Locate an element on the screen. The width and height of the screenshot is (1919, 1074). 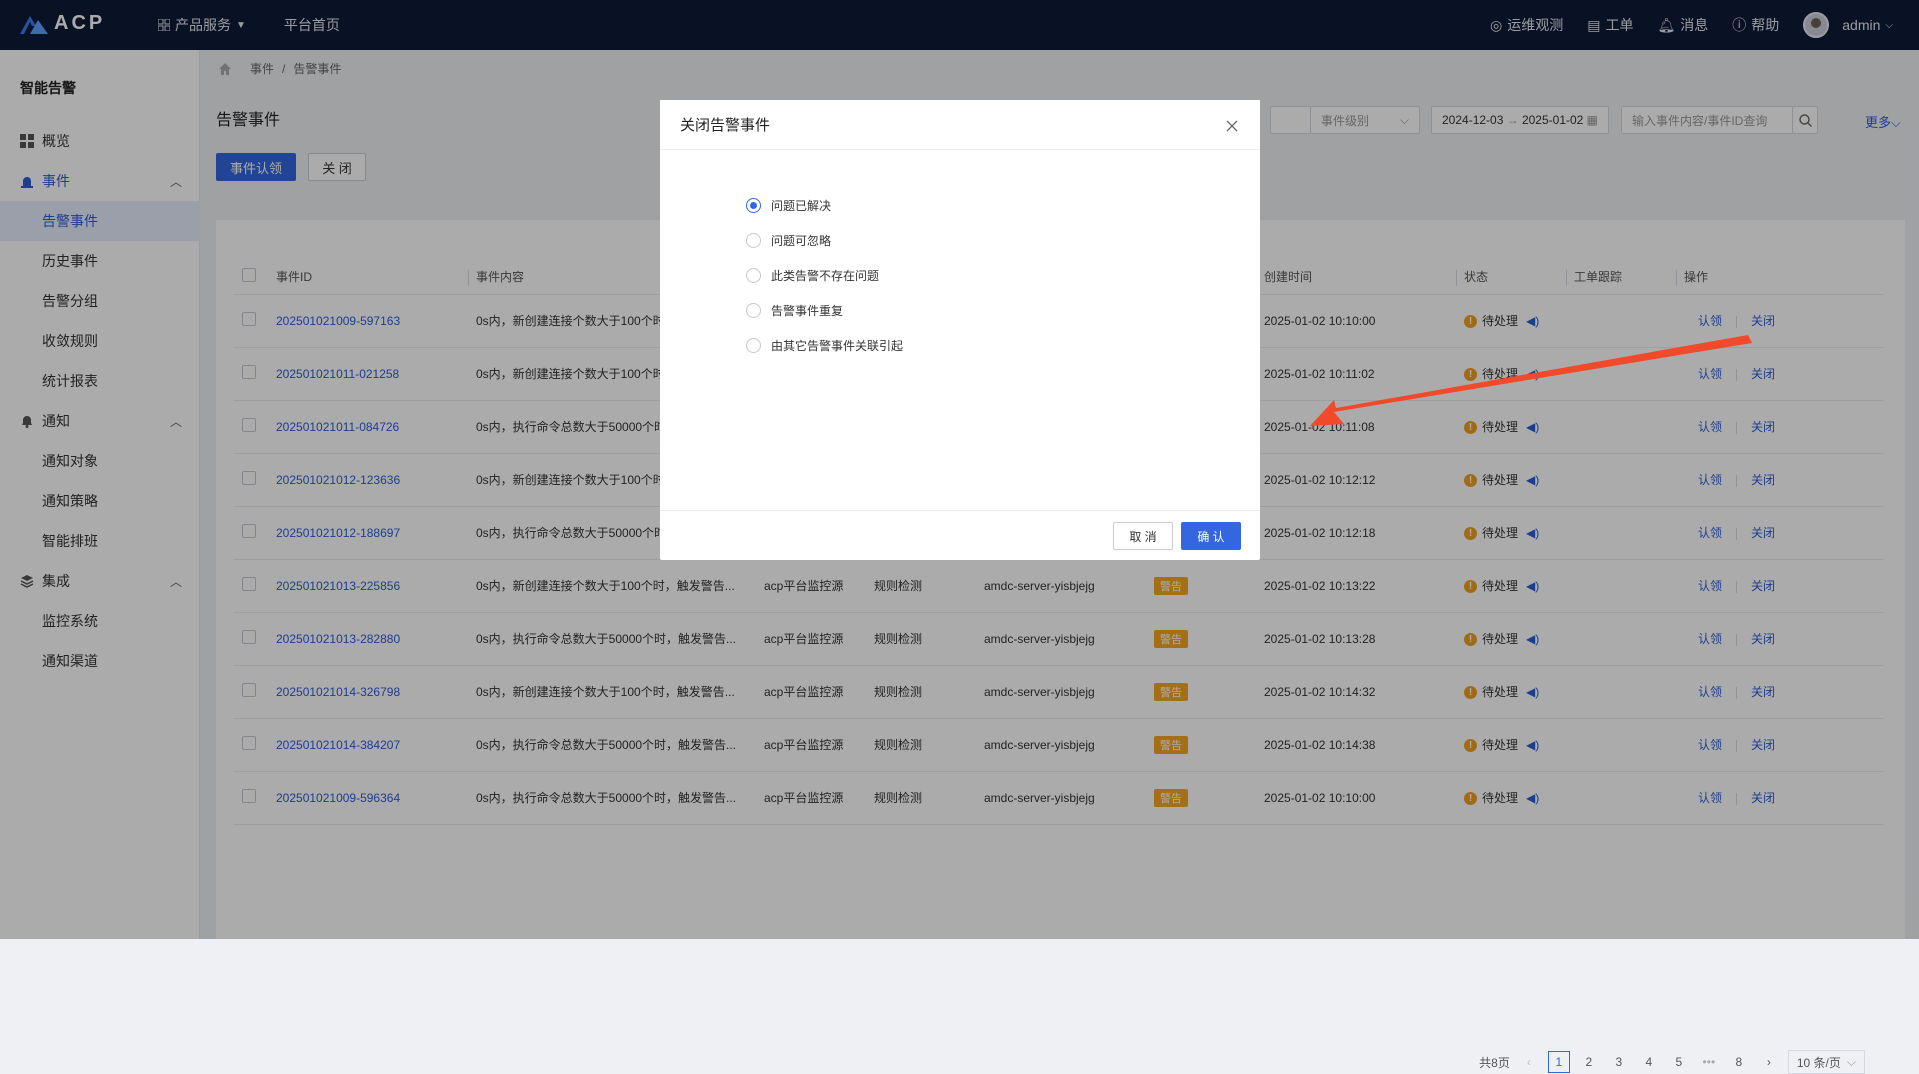
page-button: 8 is located at coordinates (1739, 1062).